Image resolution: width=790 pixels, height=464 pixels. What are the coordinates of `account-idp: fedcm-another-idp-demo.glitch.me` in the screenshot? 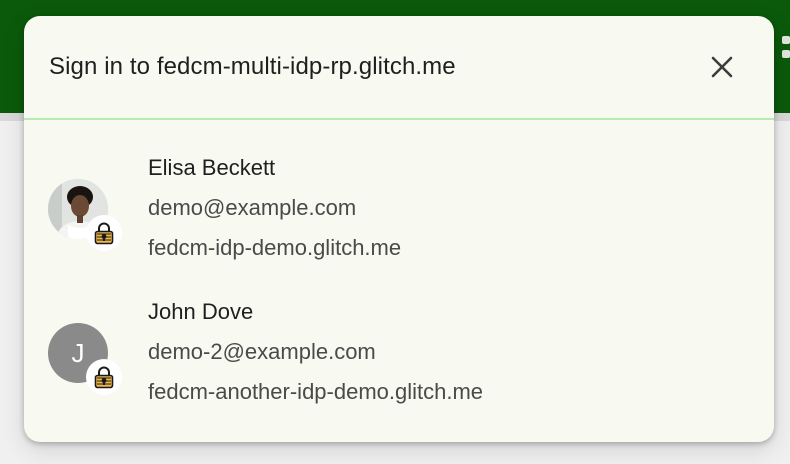 It's located at (316, 391).